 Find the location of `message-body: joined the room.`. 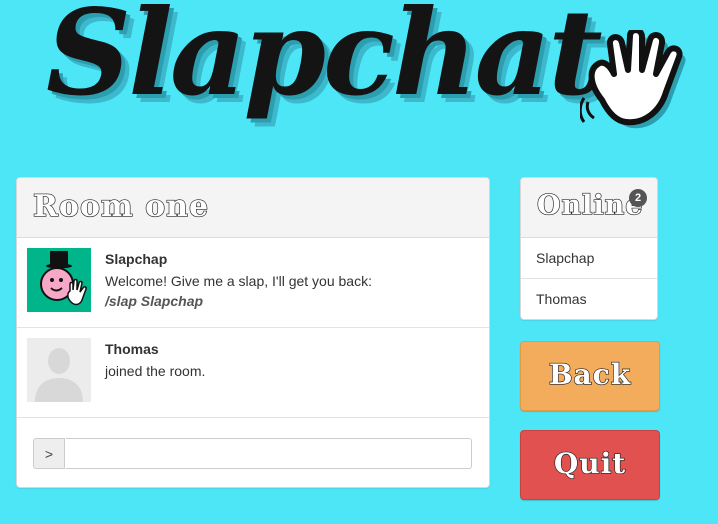

message-body: joined the room. is located at coordinates (155, 371).